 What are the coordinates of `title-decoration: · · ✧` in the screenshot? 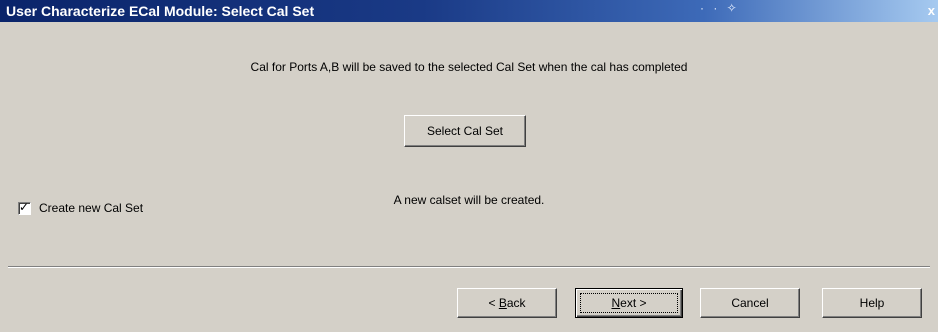 It's located at (720, 8).